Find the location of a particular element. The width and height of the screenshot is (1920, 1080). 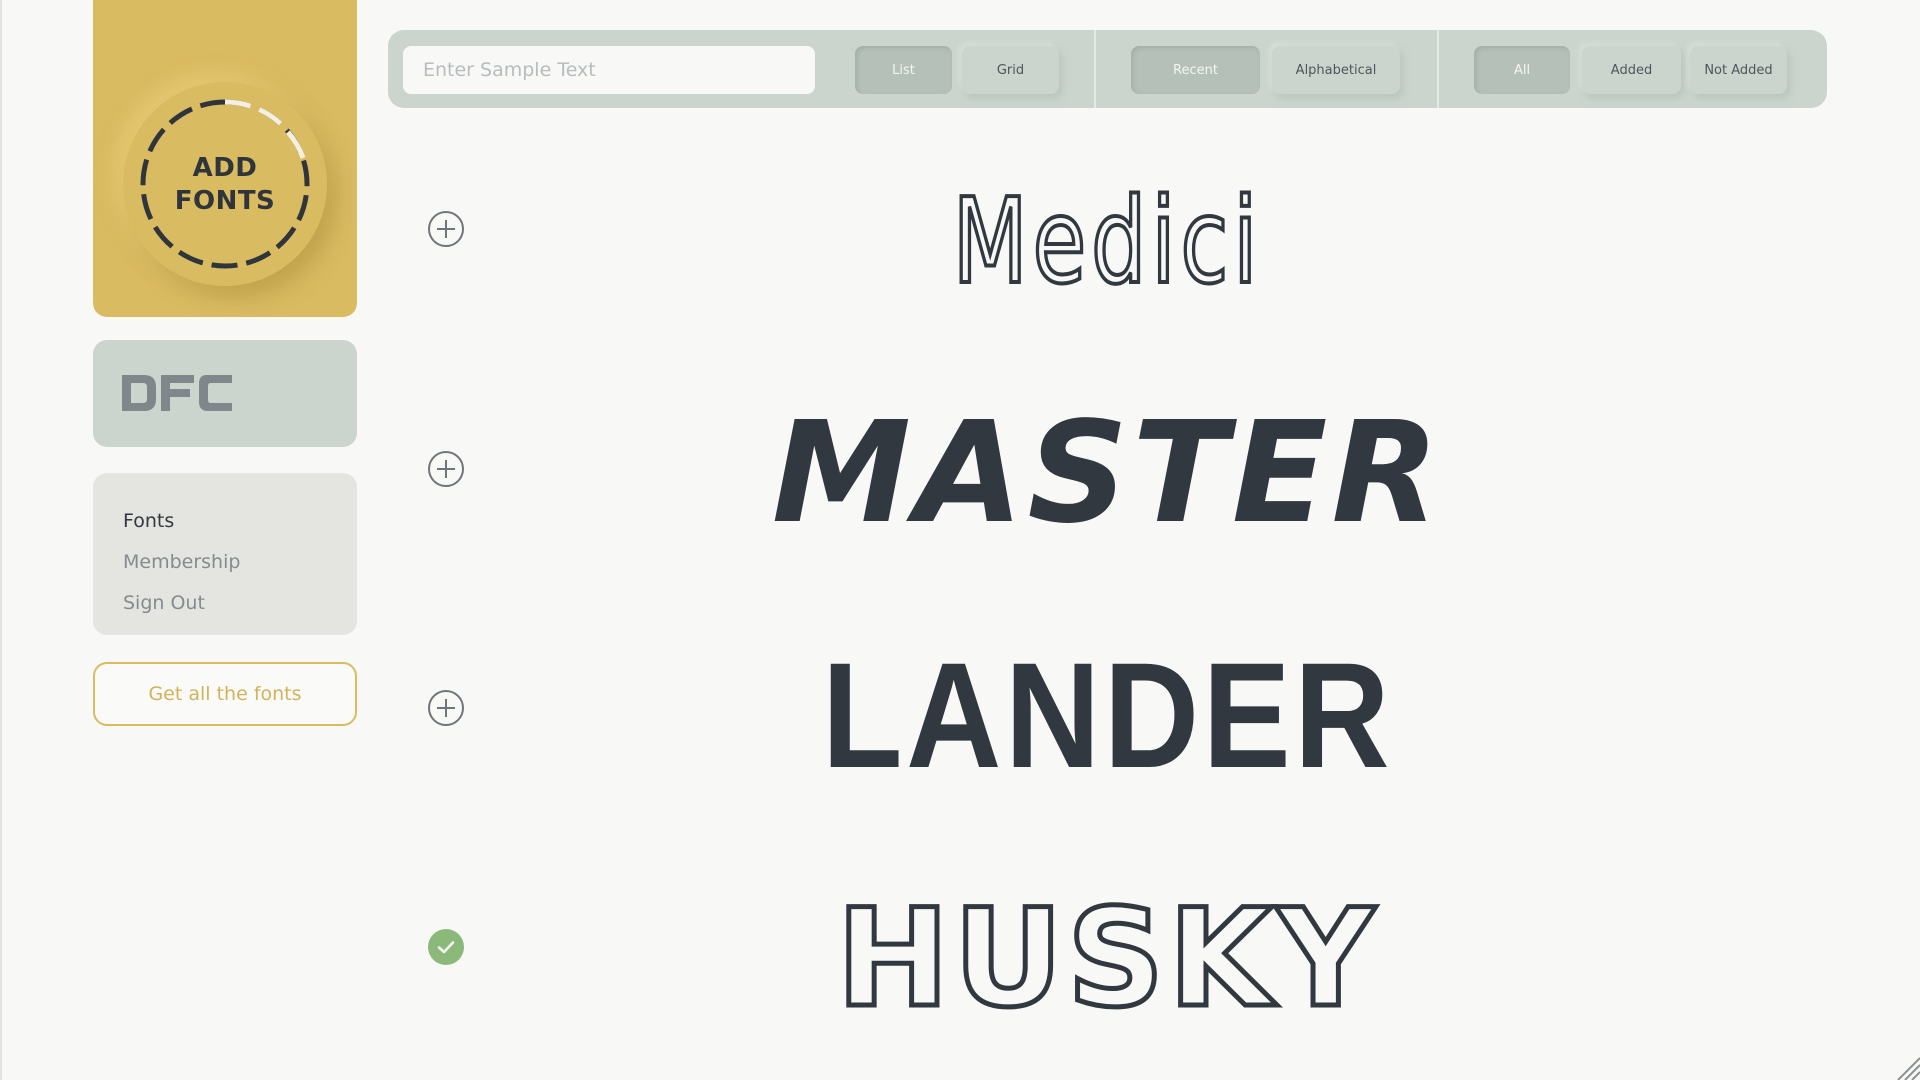

sort-recent-button: Recent is located at coordinates (1195, 70).